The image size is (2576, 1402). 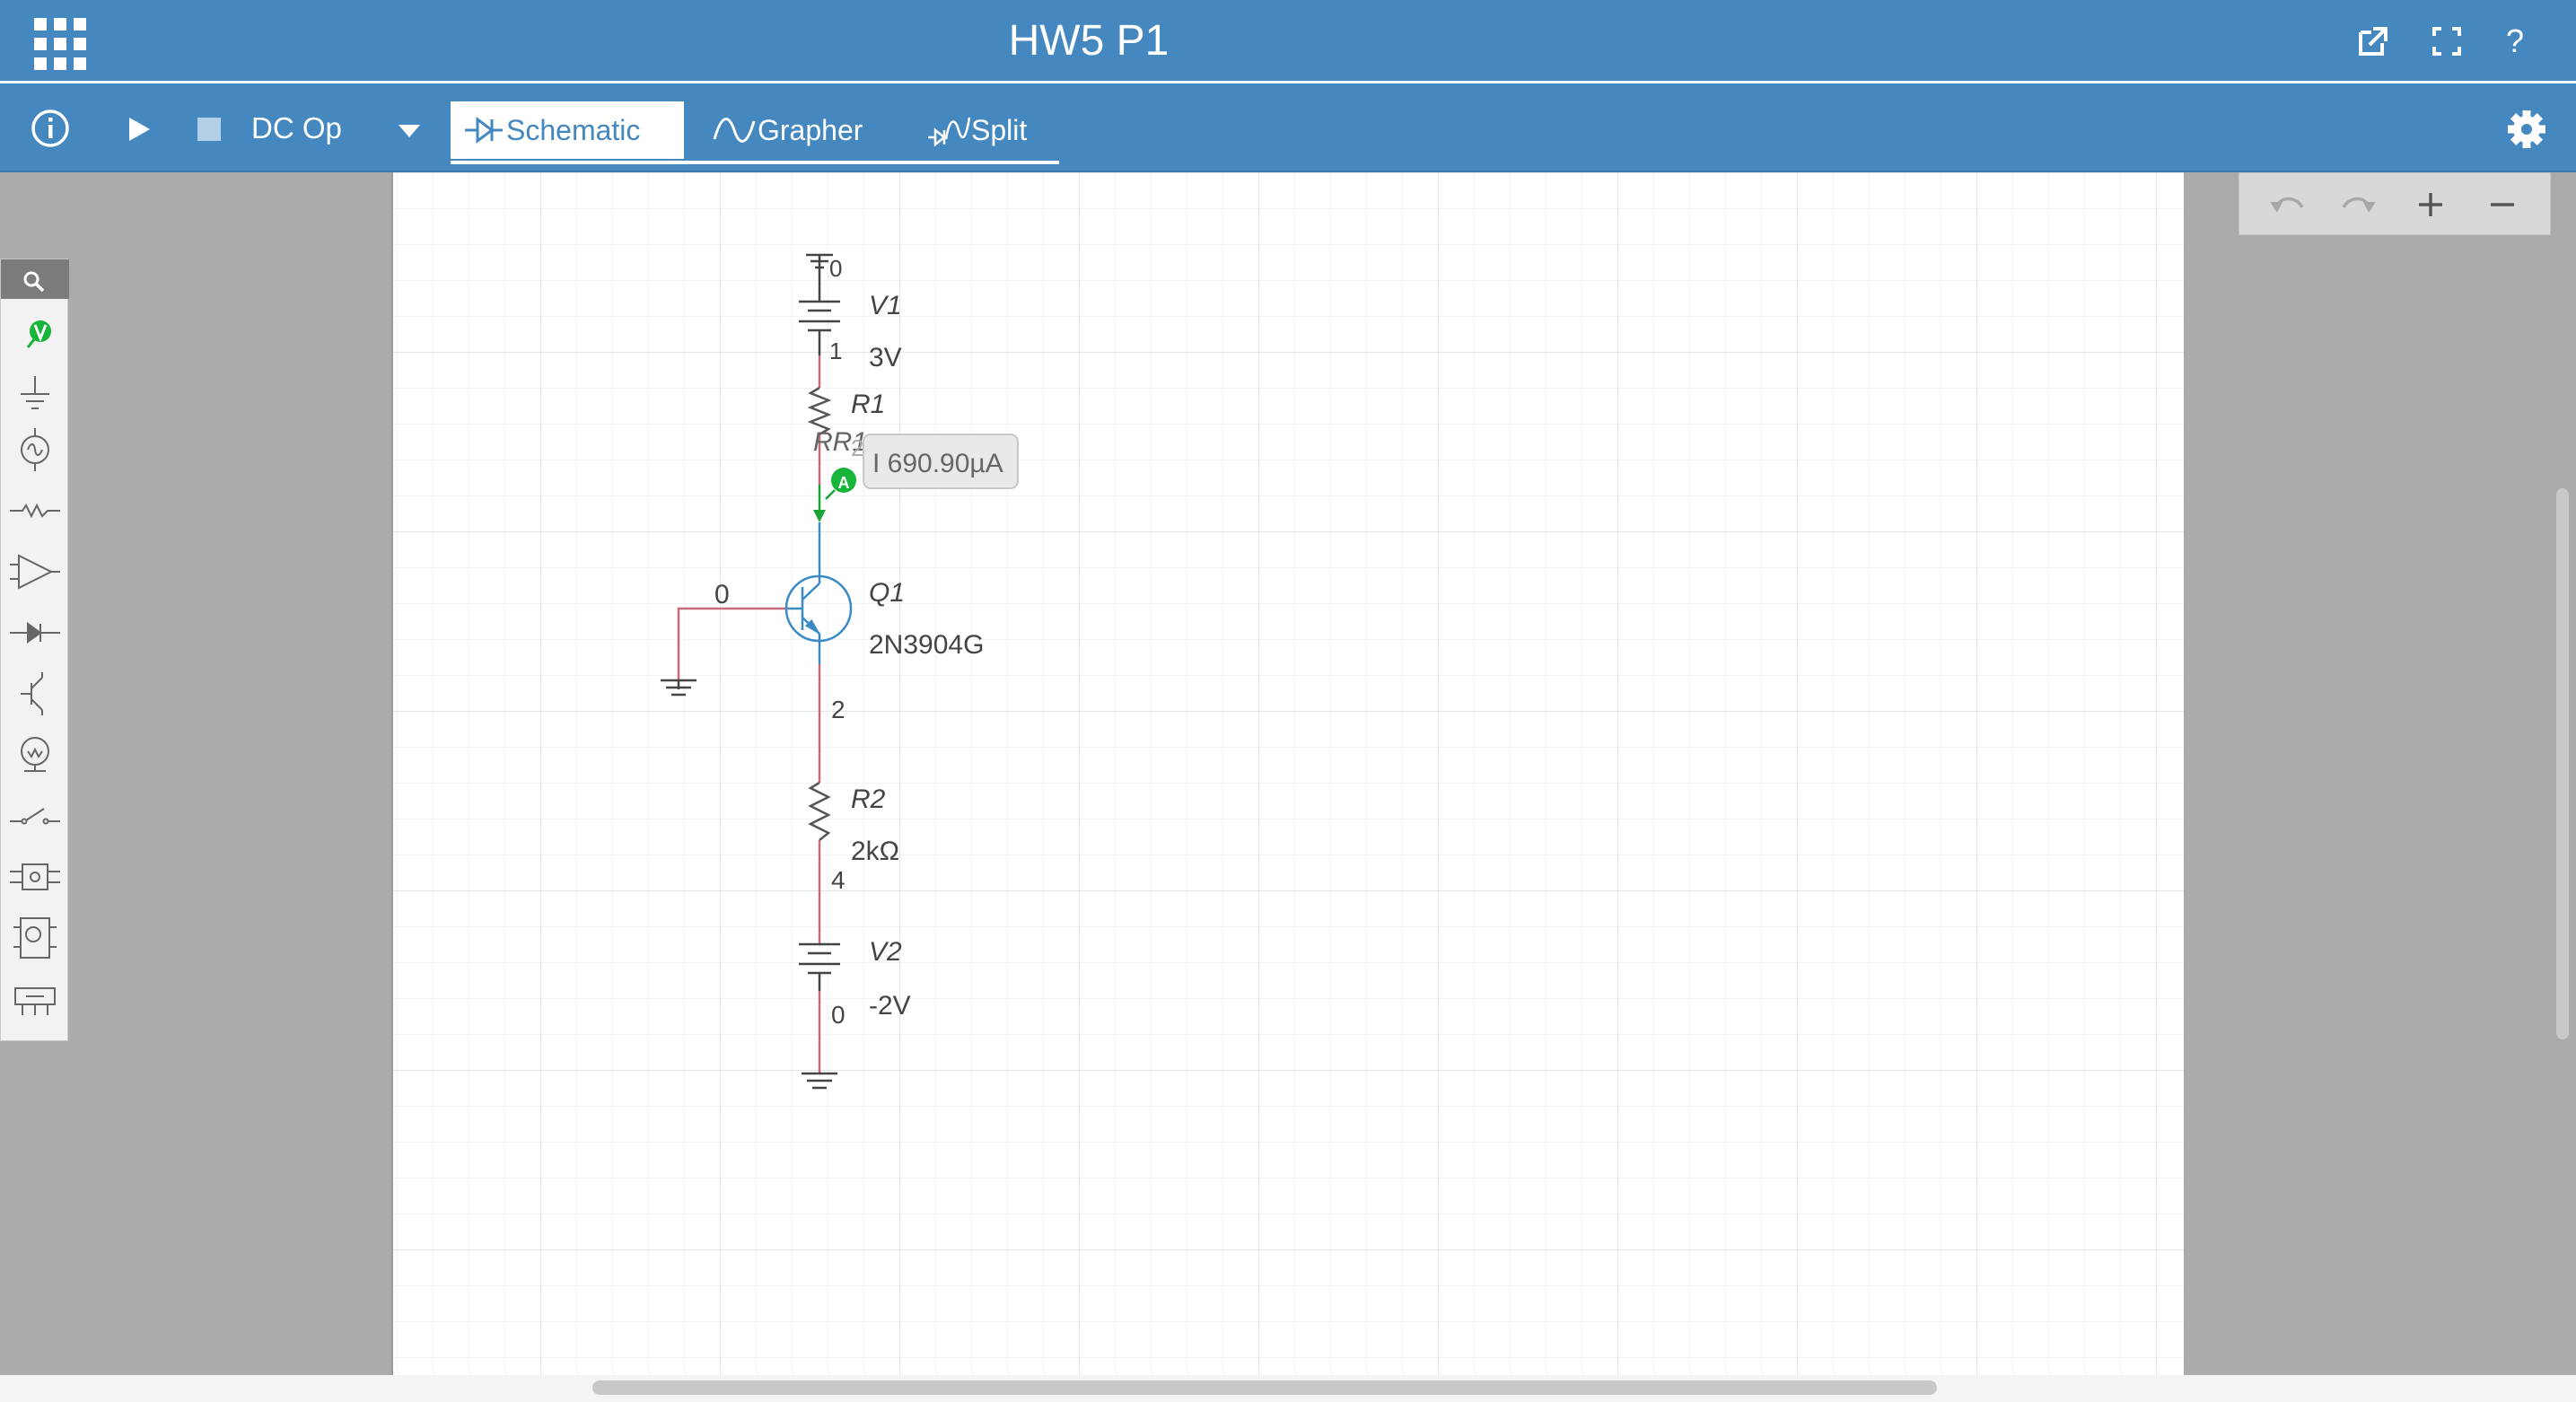 I want to click on ic-icon, so click(x=35, y=938).